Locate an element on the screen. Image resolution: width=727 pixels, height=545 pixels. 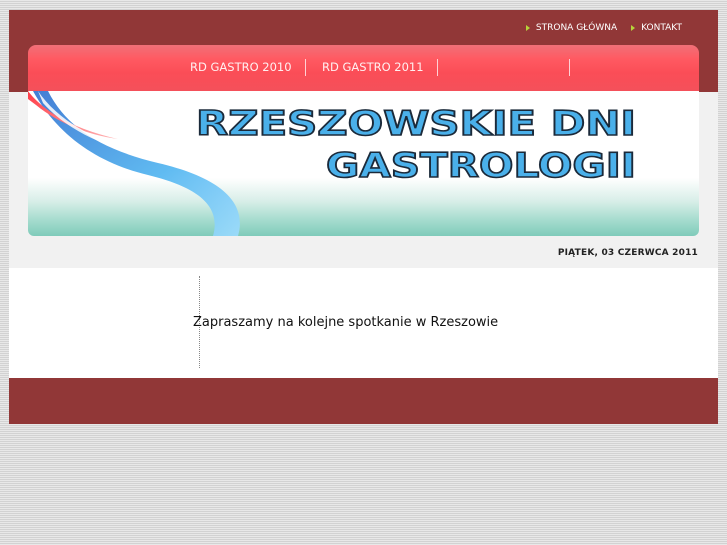
current-date: PIĄTEK, 03 CZERWCA 2011 is located at coordinates (627, 253).